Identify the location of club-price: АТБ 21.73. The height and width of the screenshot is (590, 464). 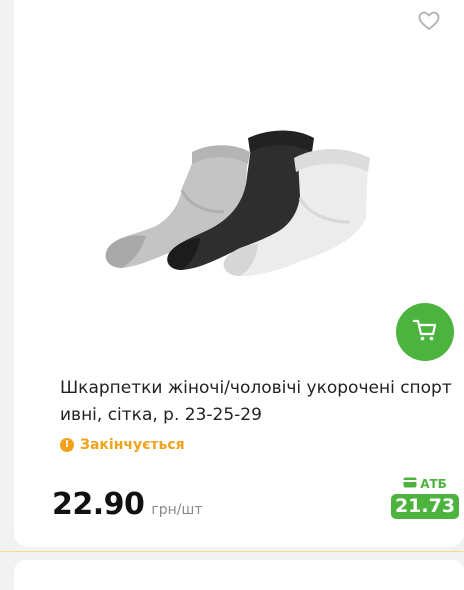
(425, 498).